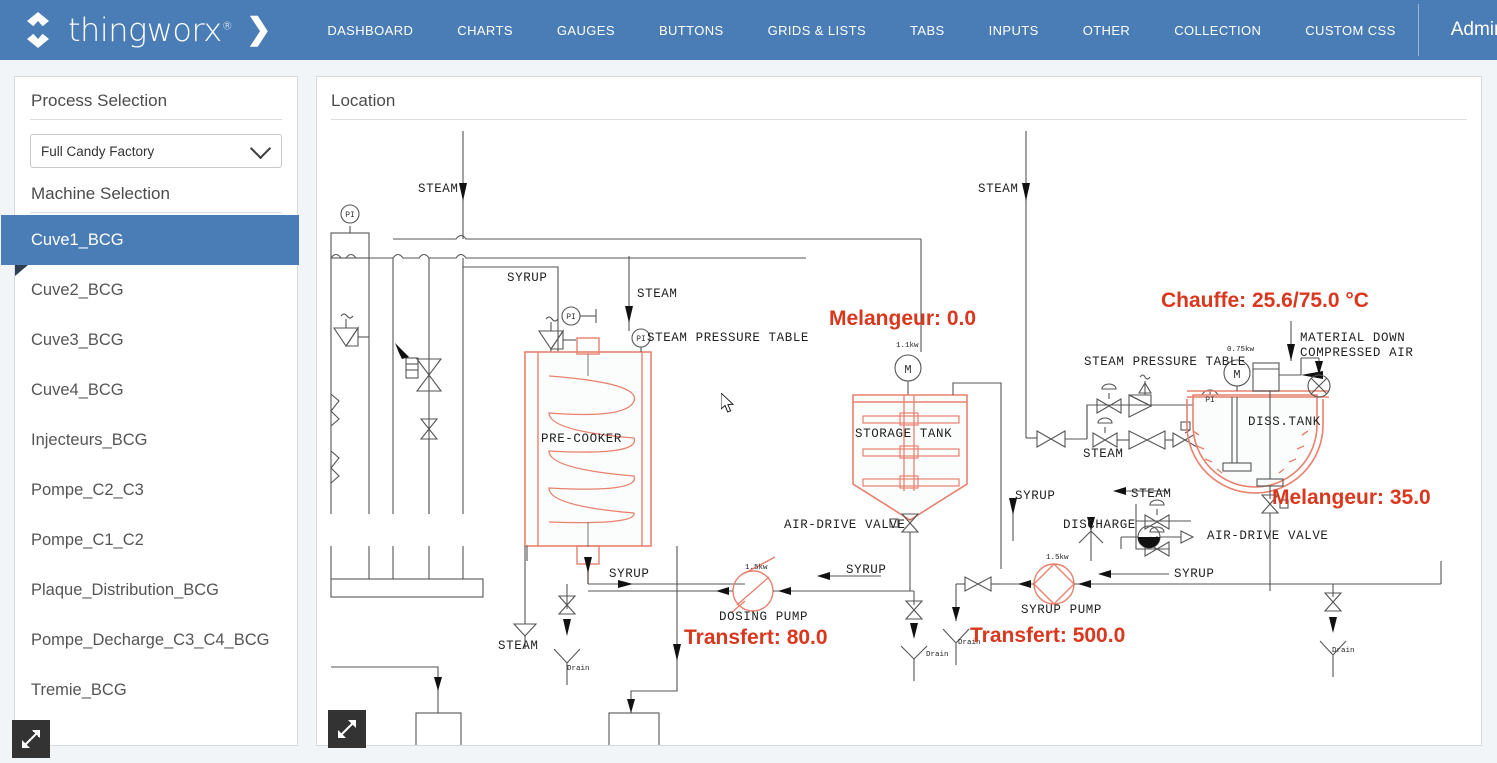 The height and width of the screenshot is (763, 1497). Describe the element at coordinates (1351, 497) in the screenshot. I see `overlay-melangeur-diss: Melangeur: 35.0` at that location.